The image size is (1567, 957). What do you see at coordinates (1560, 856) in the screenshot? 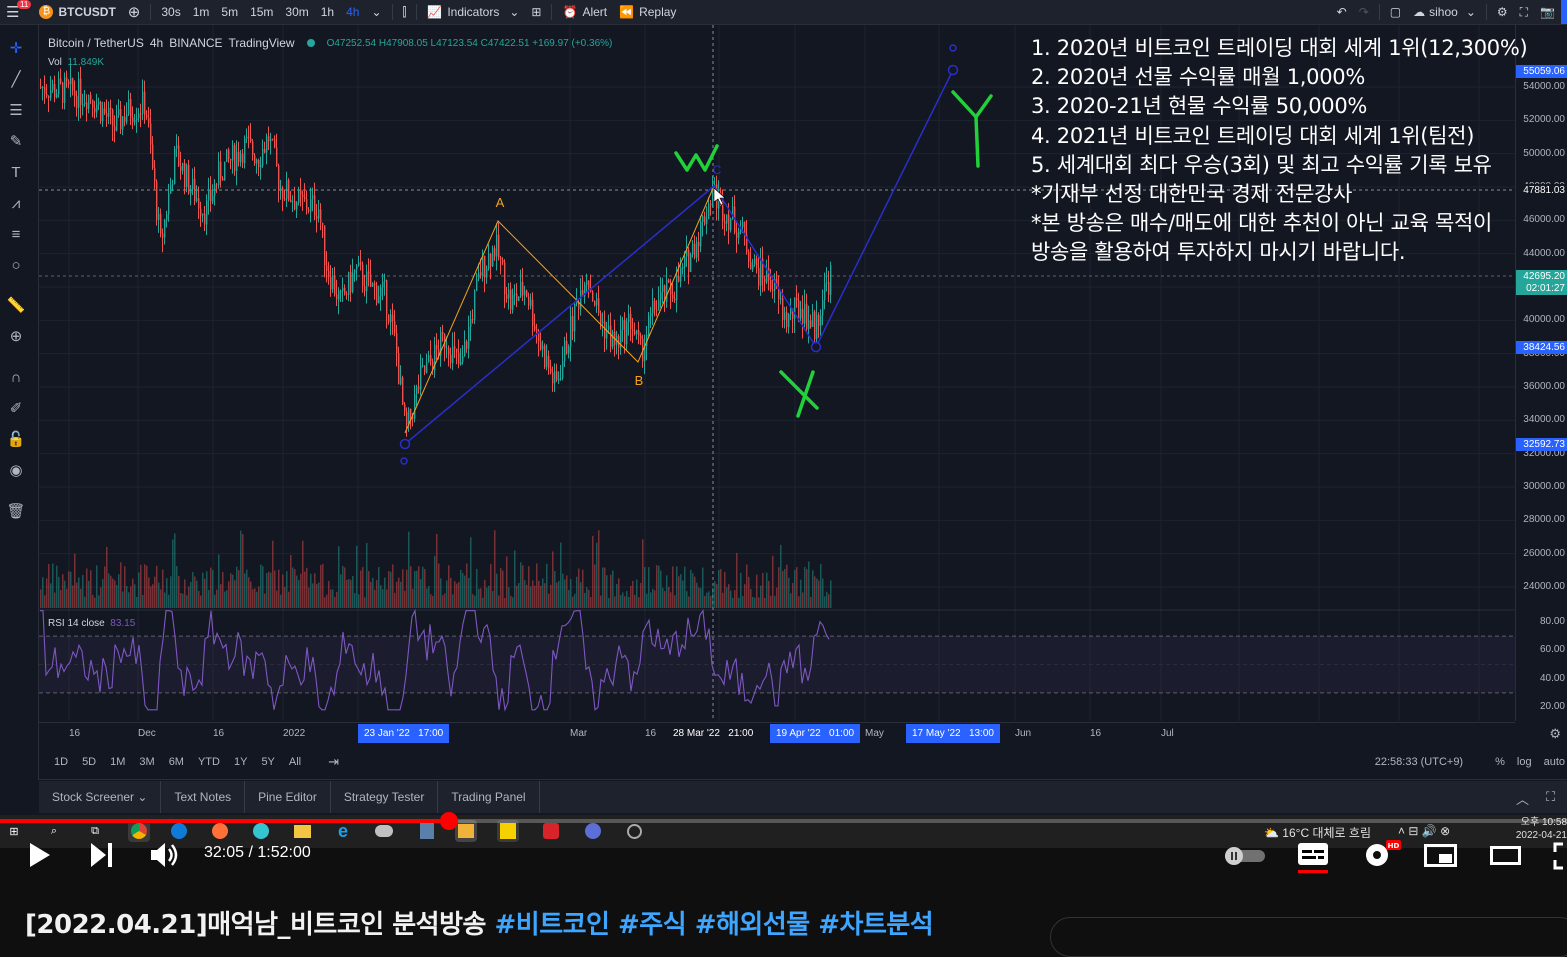
I see `fullscreen-icon` at bounding box center [1560, 856].